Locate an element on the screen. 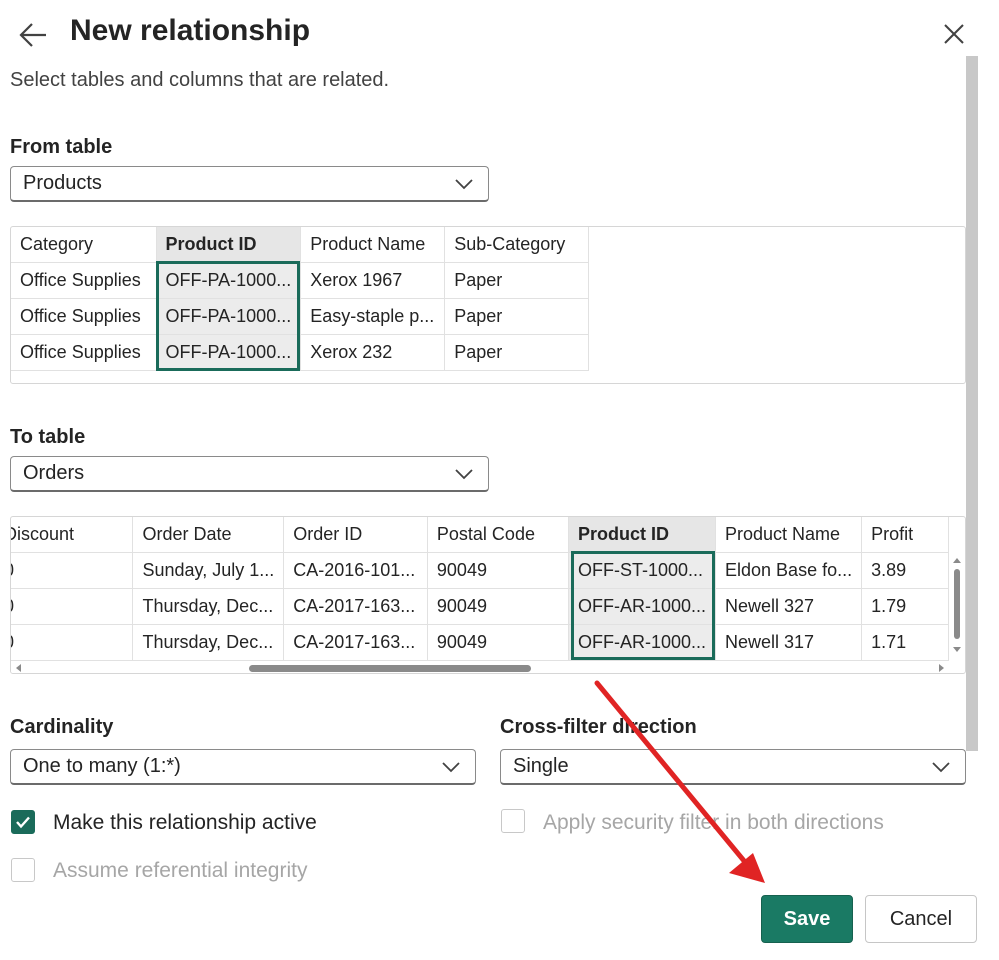 The image size is (999, 960). to-table-selected: Orders is located at coordinates (54, 473).